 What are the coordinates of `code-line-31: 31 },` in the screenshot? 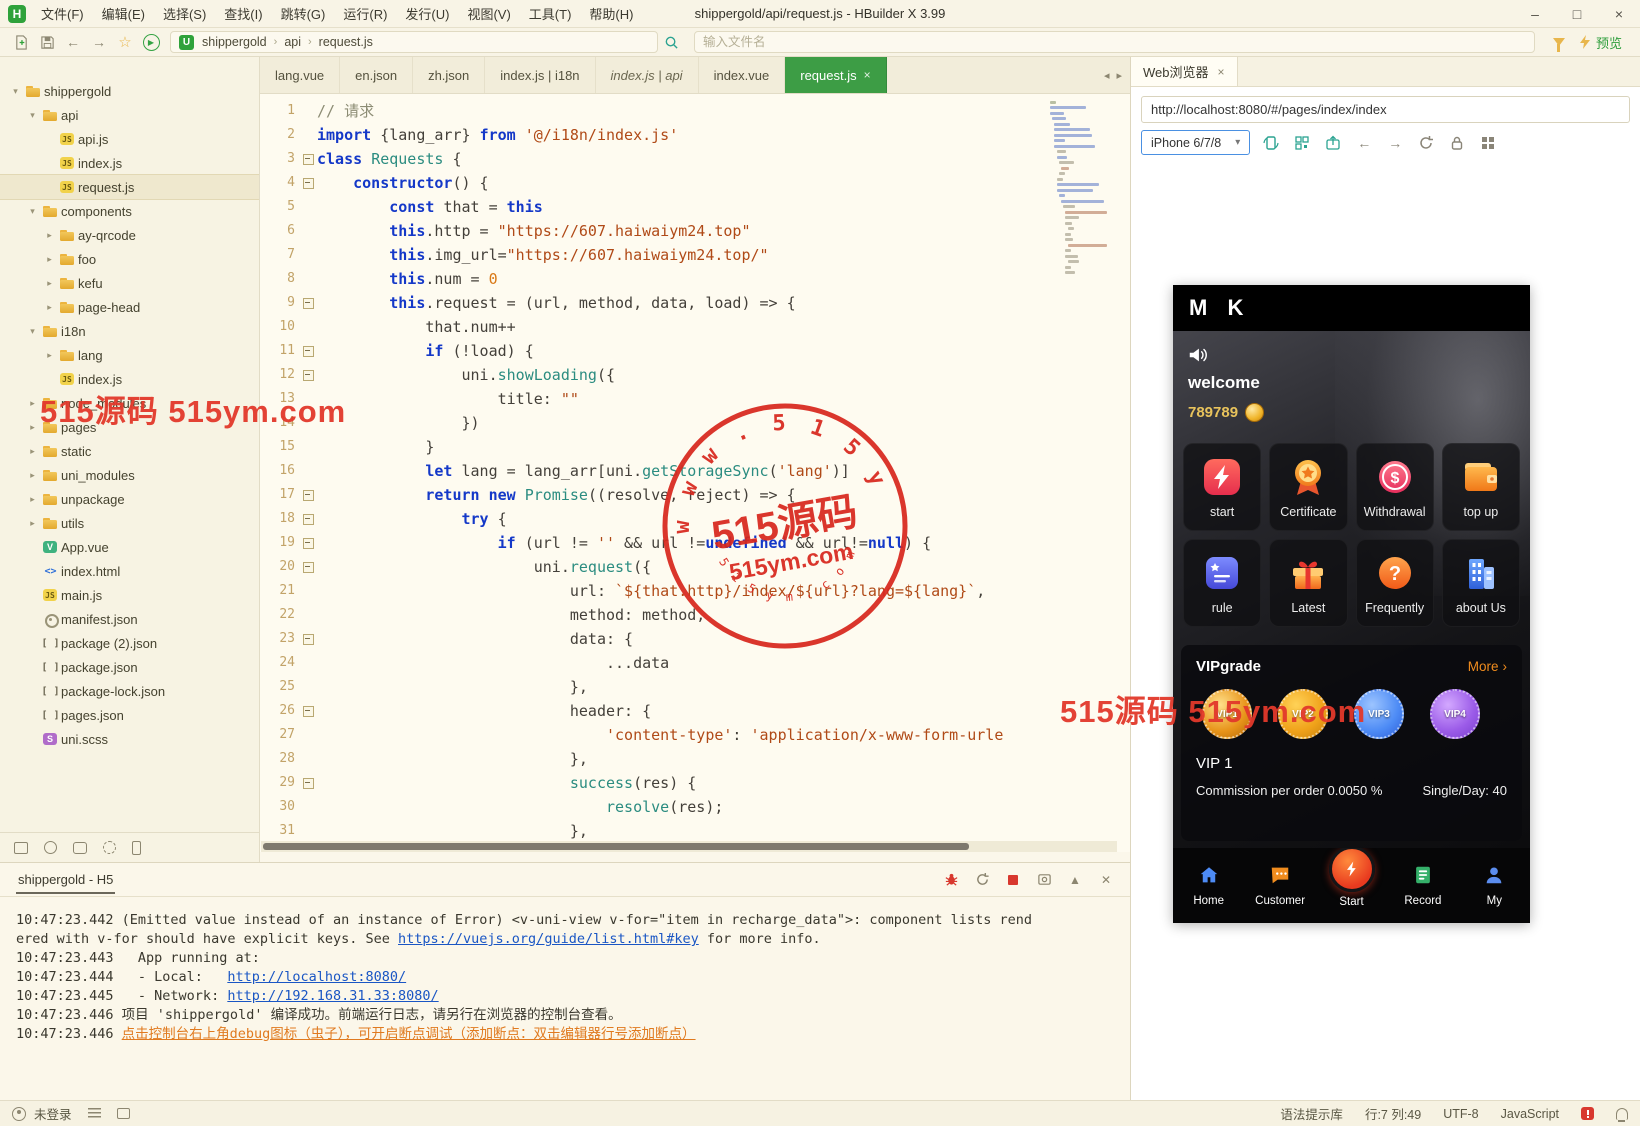 It's located at (695, 831).